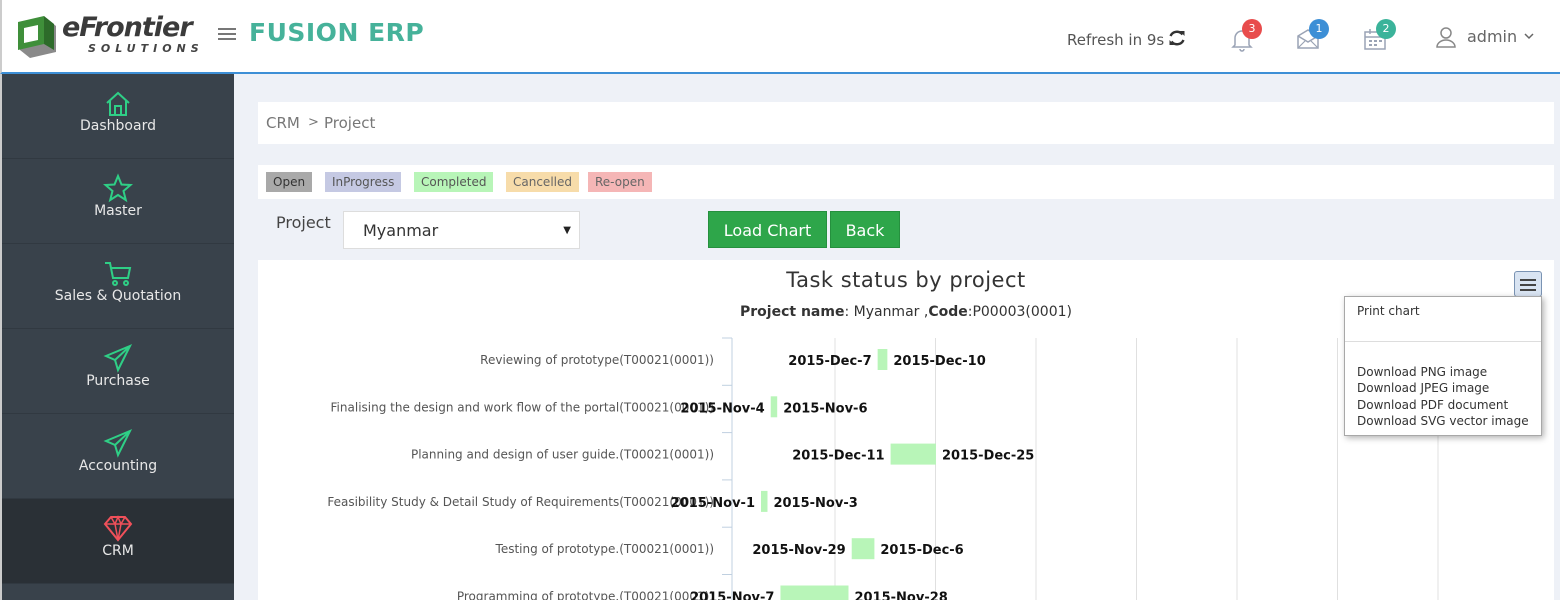 This screenshot has height=600, width=1560. What do you see at coordinates (988, 456) in the screenshot?
I see `end-date-label: 2015-Dec-25` at bounding box center [988, 456].